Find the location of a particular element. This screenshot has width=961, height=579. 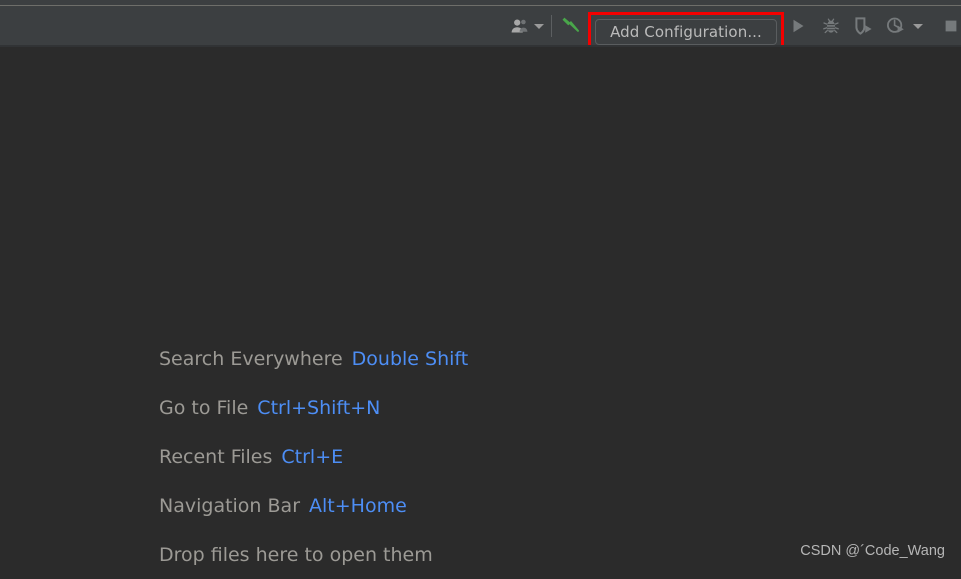

hint-shortcut-key: Alt+Home is located at coordinates (358, 505).